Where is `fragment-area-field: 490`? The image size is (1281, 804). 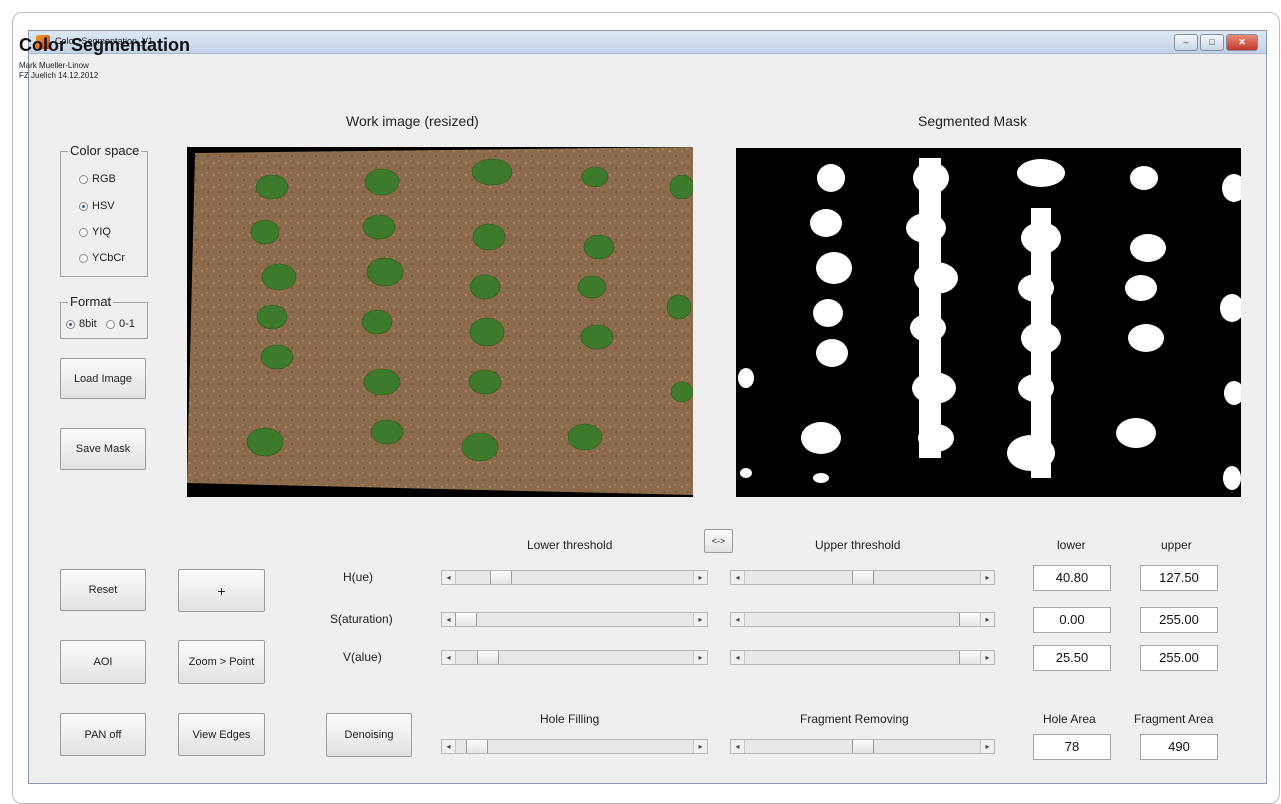
fragment-area-field: 490 is located at coordinates (1179, 747).